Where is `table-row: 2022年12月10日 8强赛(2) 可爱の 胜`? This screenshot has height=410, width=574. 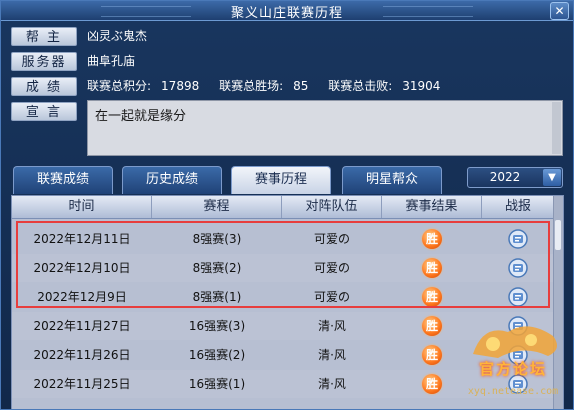
table-row: 2022年12月10日 8强赛(2) 可爱の 胜 is located at coordinates (283, 268).